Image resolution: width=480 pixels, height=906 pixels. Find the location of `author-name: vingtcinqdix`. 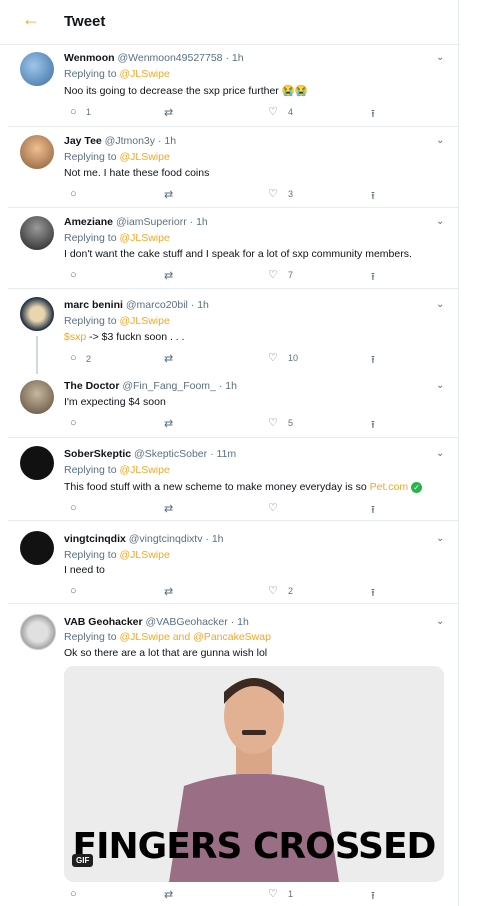

author-name: vingtcinqdix is located at coordinates (95, 539).